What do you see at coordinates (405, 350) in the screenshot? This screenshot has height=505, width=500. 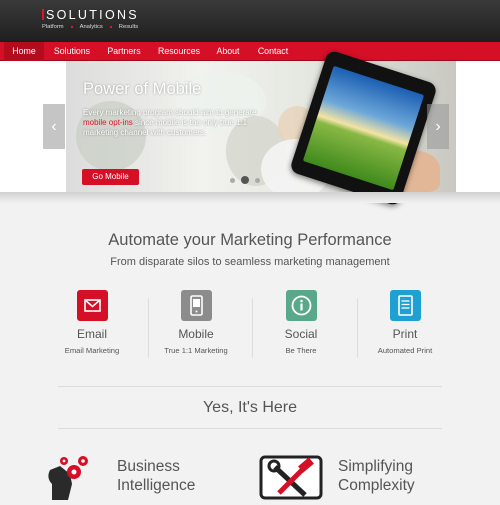 I see `feature-description: Automated Print` at bounding box center [405, 350].